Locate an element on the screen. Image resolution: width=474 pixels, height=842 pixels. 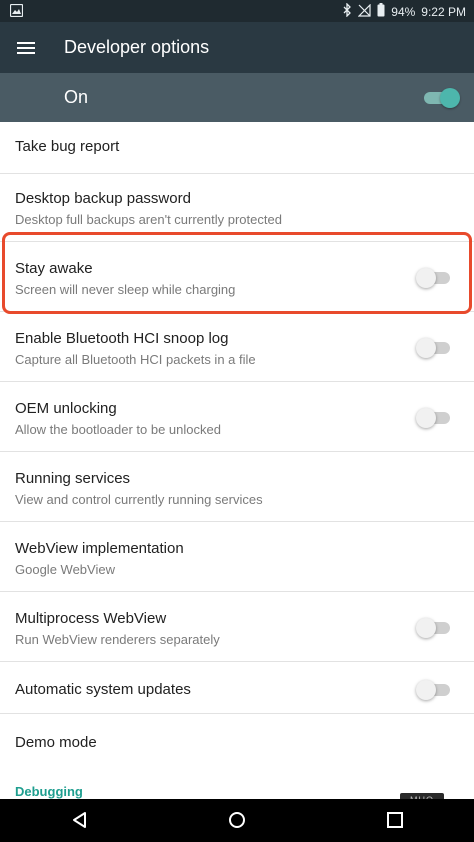
back-icon is located at coordinates (80, 820).